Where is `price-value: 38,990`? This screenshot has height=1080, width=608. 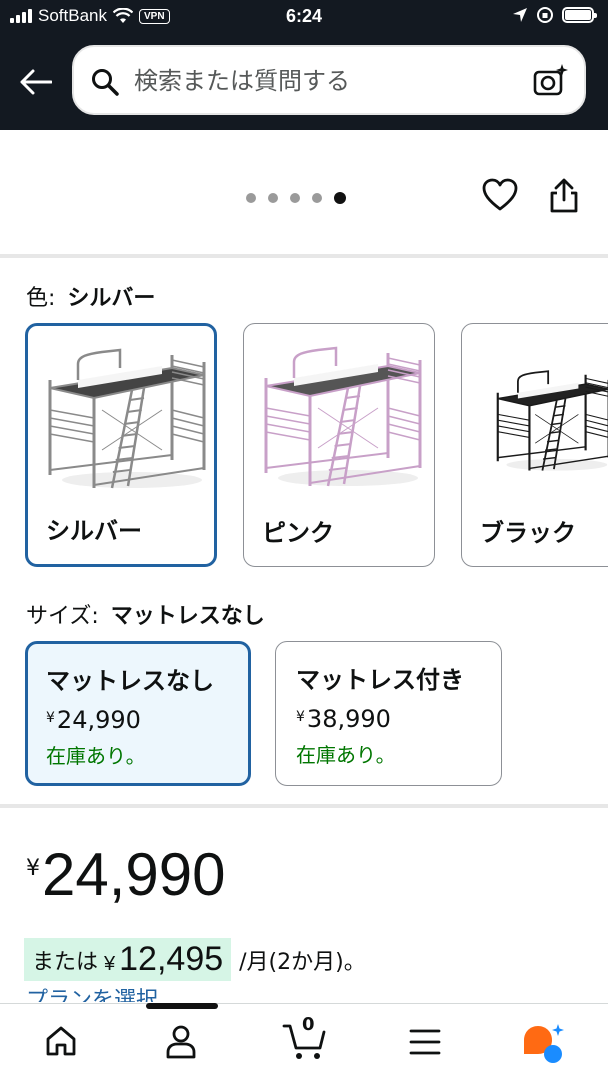
price-value: 38,990 is located at coordinates (348, 719).